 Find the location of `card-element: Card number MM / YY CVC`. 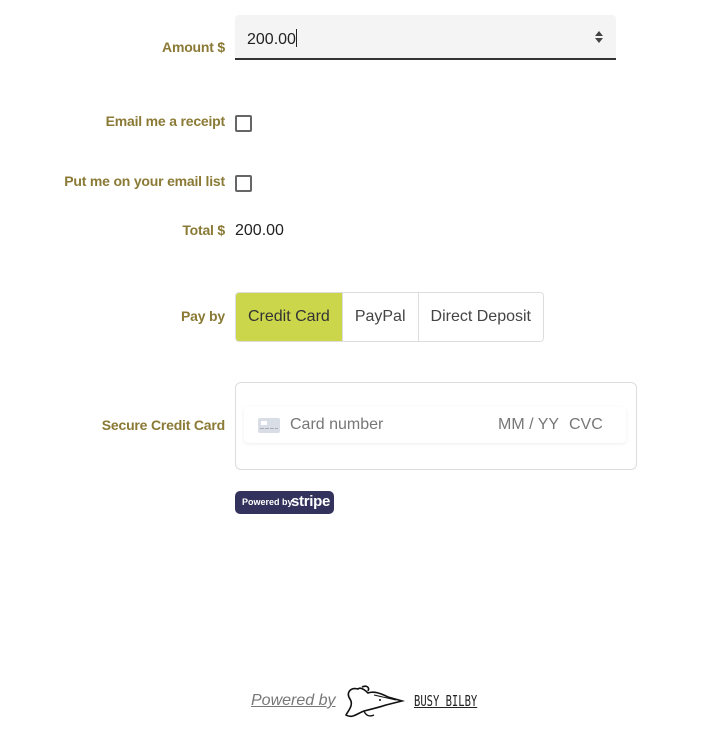

card-element: Card number MM / YY CVC is located at coordinates (435, 425).